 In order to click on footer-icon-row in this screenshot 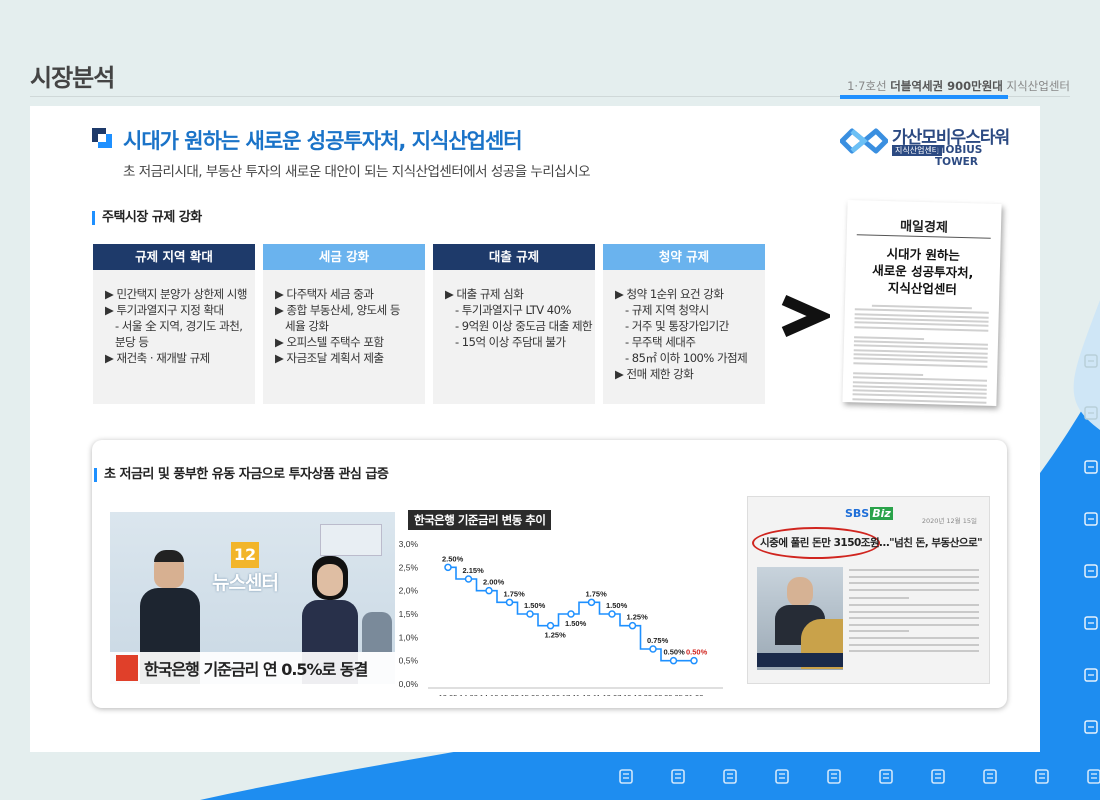, I will do `click(856, 778)`.